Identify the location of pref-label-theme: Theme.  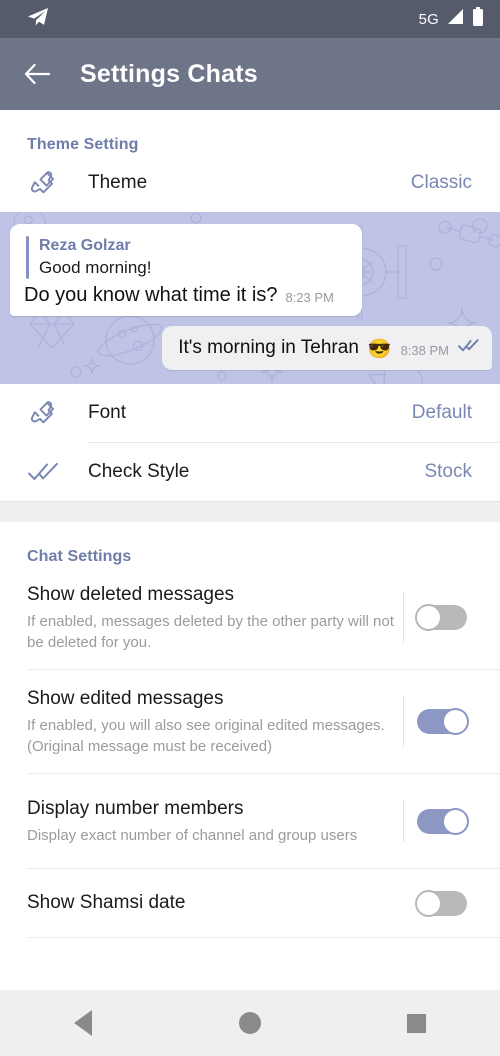
(118, 182).